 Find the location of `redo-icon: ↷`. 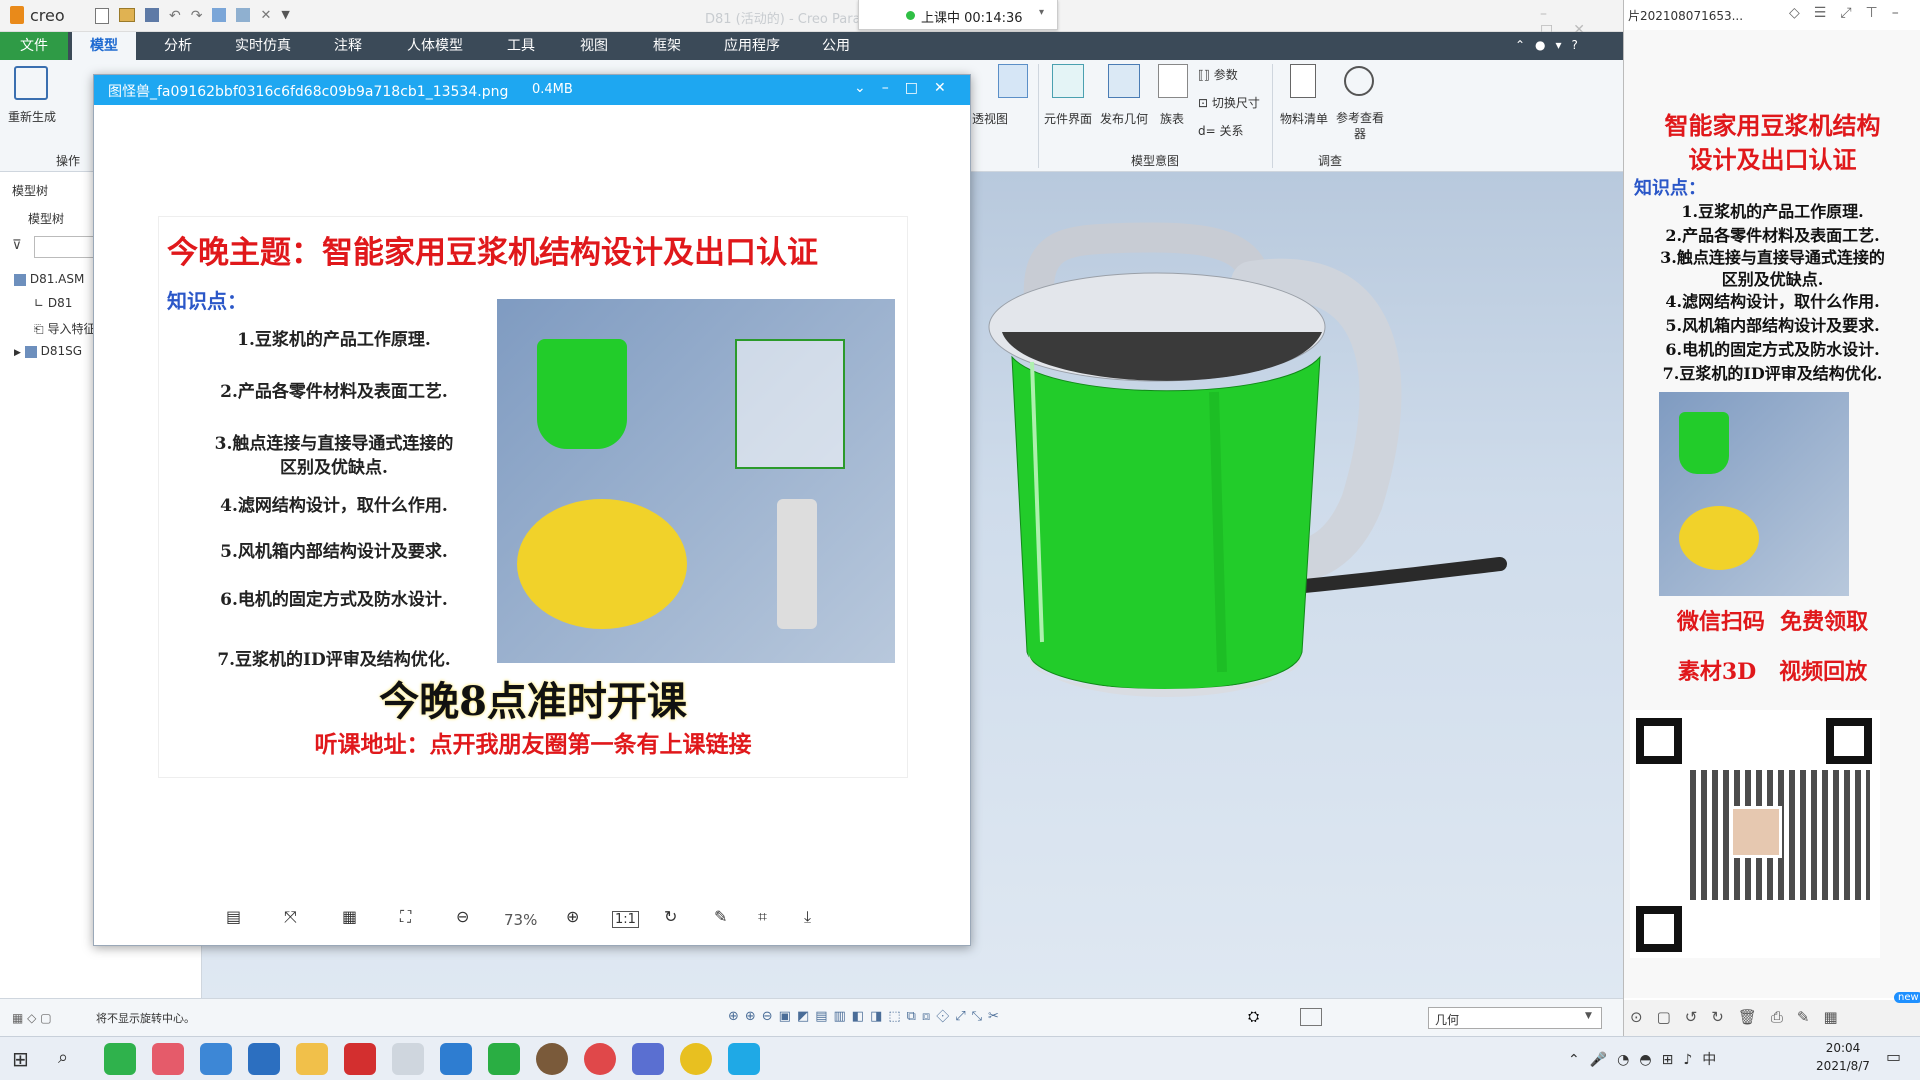

redo-icon: ↷ is located at coordinates (197, 16).